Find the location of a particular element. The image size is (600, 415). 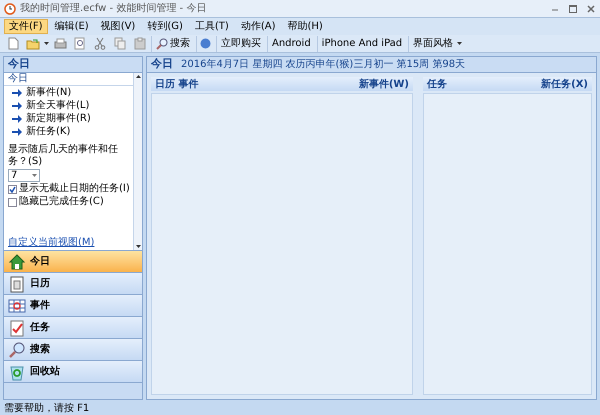

search-icon is located at coordinates (162, 44).